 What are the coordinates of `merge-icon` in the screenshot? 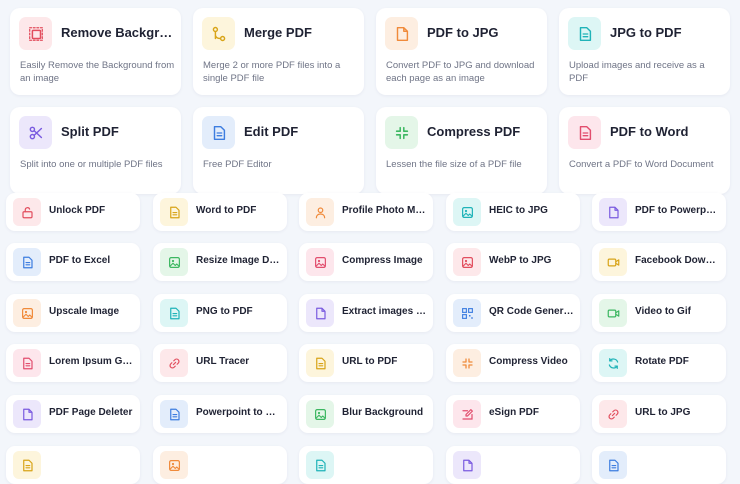 It's located at (218, 33).